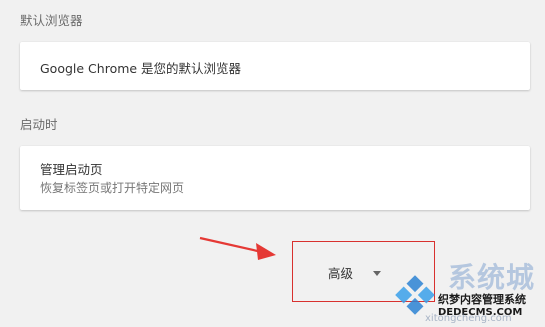 This screenshot has width=545, height=327. What do you see at coordinates (377, 273) in the screenshot?
I see `chevron-down-icon` at bounding box center [377, 273].